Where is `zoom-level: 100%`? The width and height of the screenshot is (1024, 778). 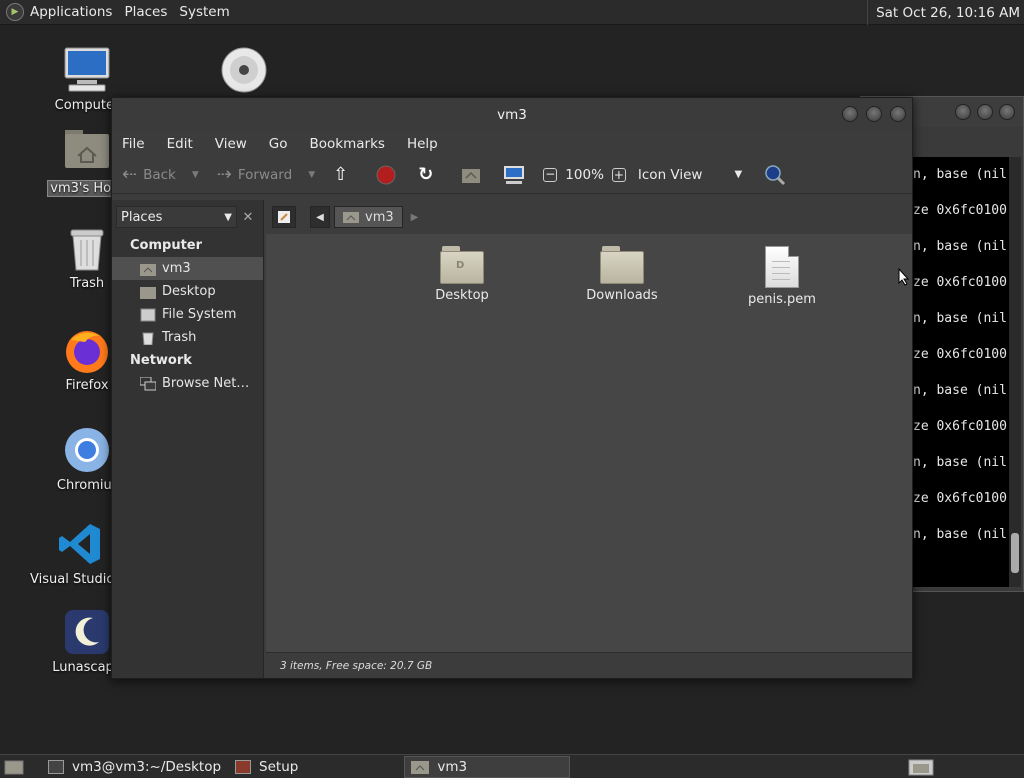 zoom-level: 100% is located at coordinates (584, 175).